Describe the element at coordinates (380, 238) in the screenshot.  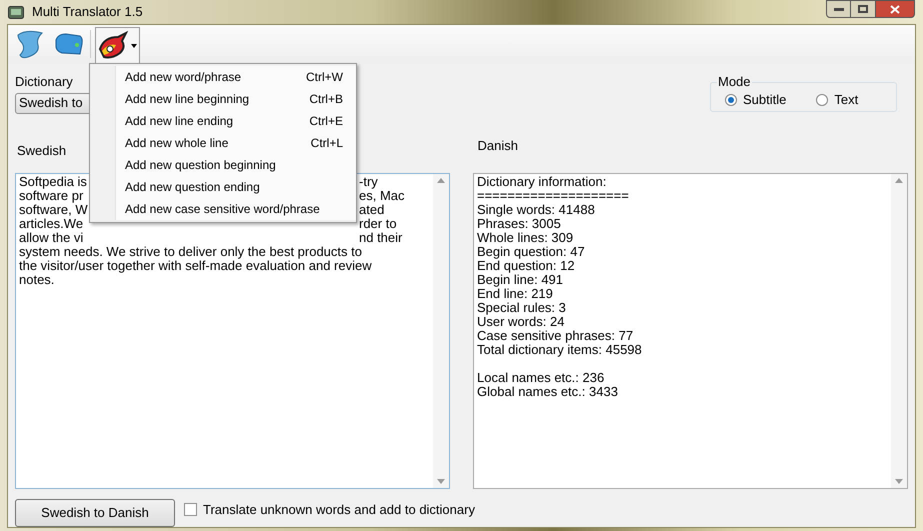
I see `text-line: nd their` at that location.